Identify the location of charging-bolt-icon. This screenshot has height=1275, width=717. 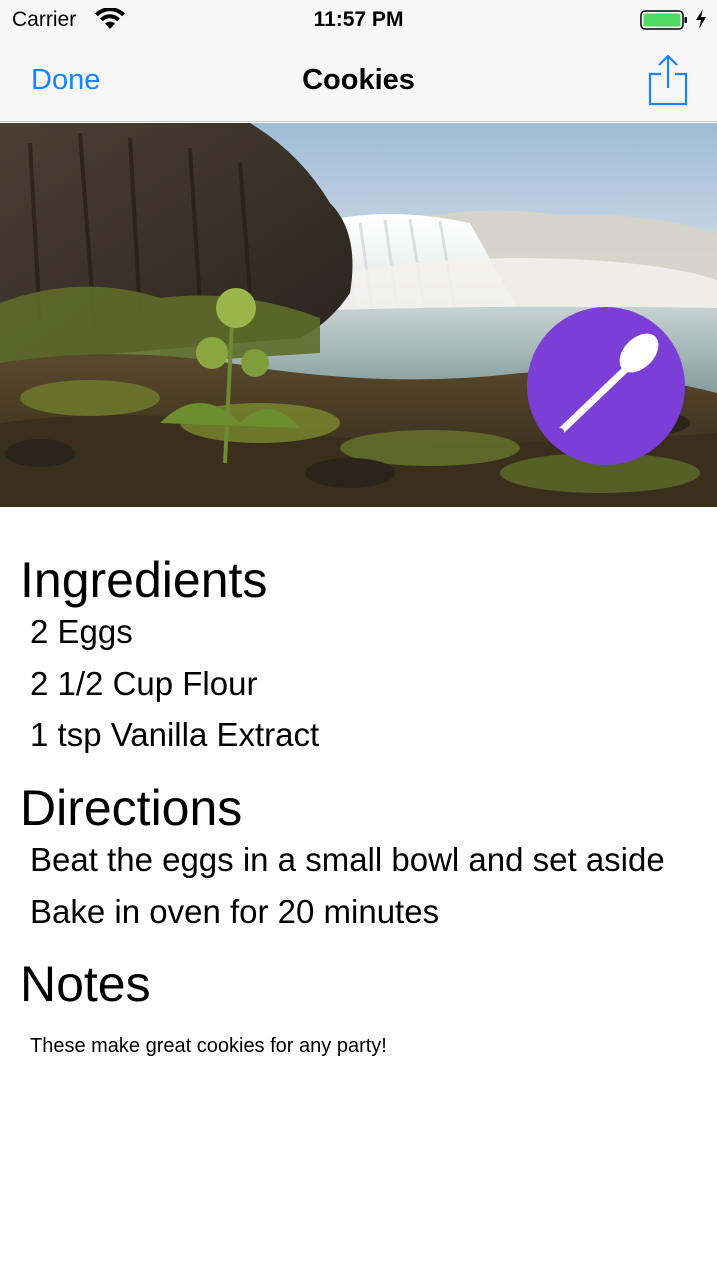
(701, 19).